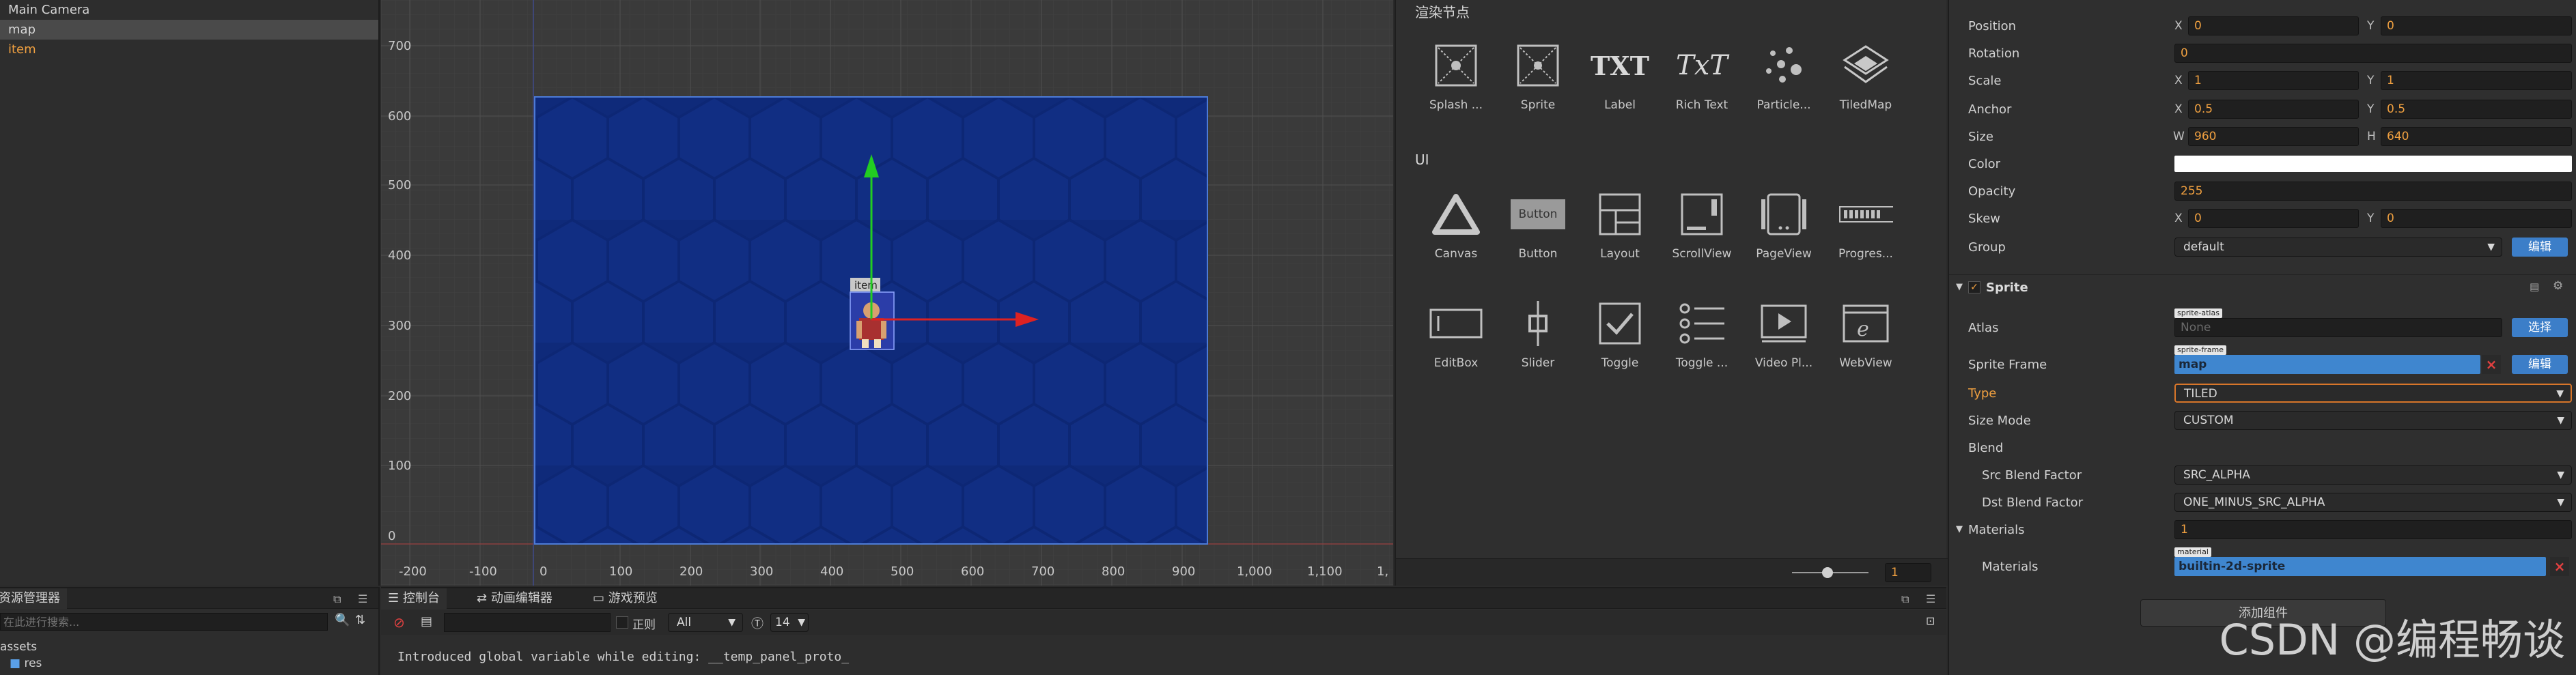  I want to click on material-input: builtin-2d-sprite, so click(2360, 566).